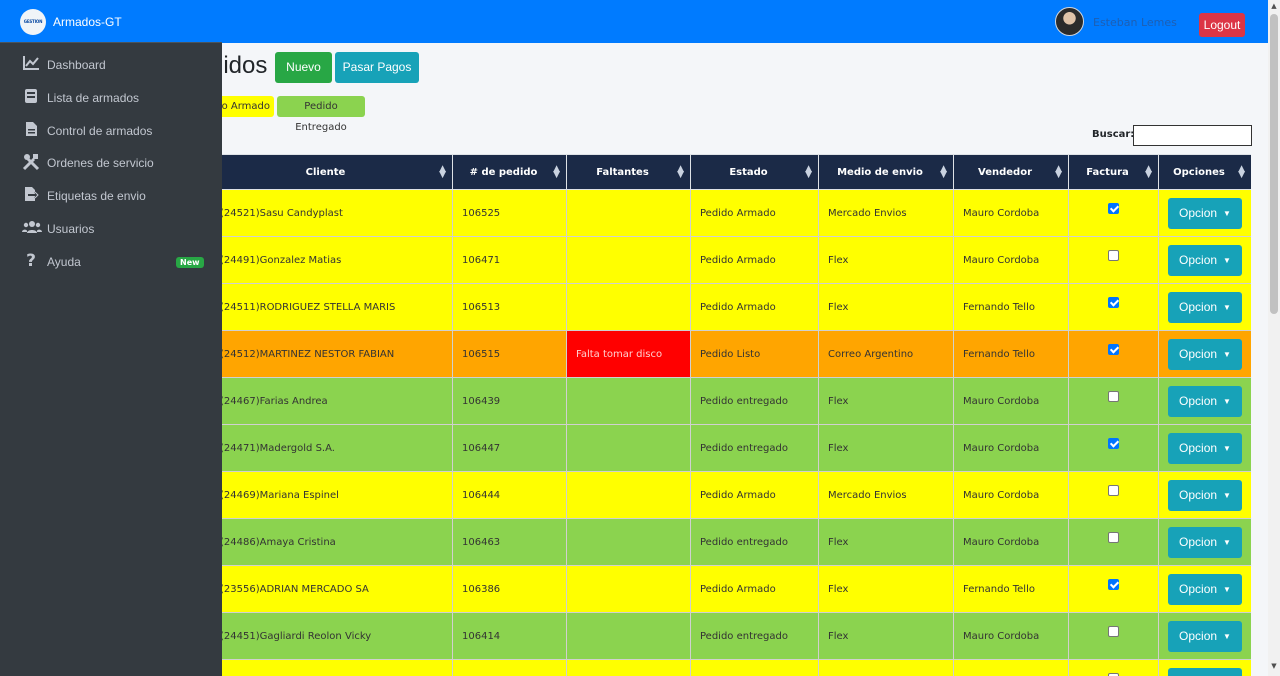 This screenshot has height=676, width=1280. What do you see at coordinates (87, 22) in the screenshot?
I see `brand-name: Armados-GT` at bounding box center [87, 22].